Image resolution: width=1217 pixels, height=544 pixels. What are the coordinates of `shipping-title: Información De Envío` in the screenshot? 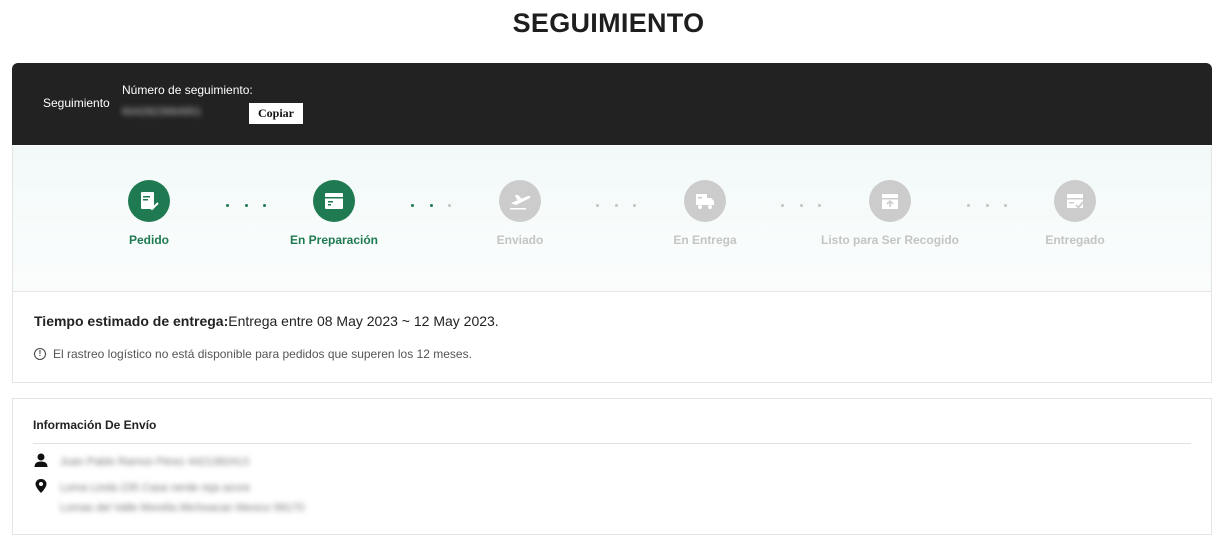 It's located at (95, 425).